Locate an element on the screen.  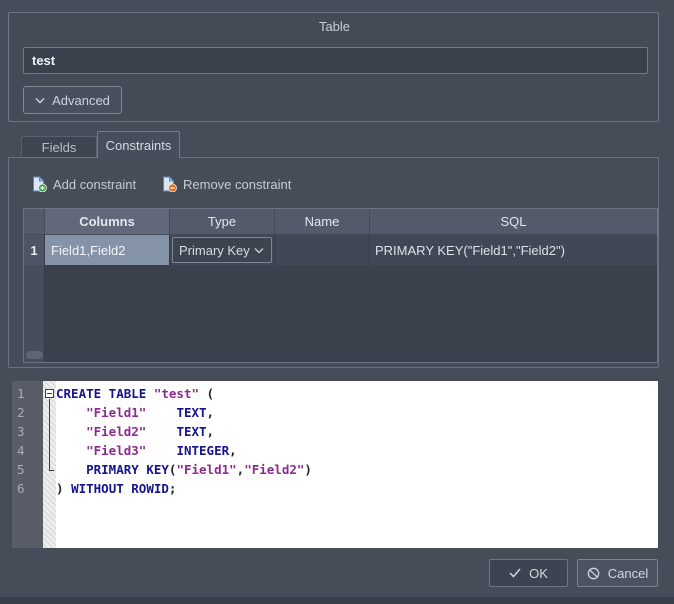
line-number: 1 is located at coordinates (21, 393).